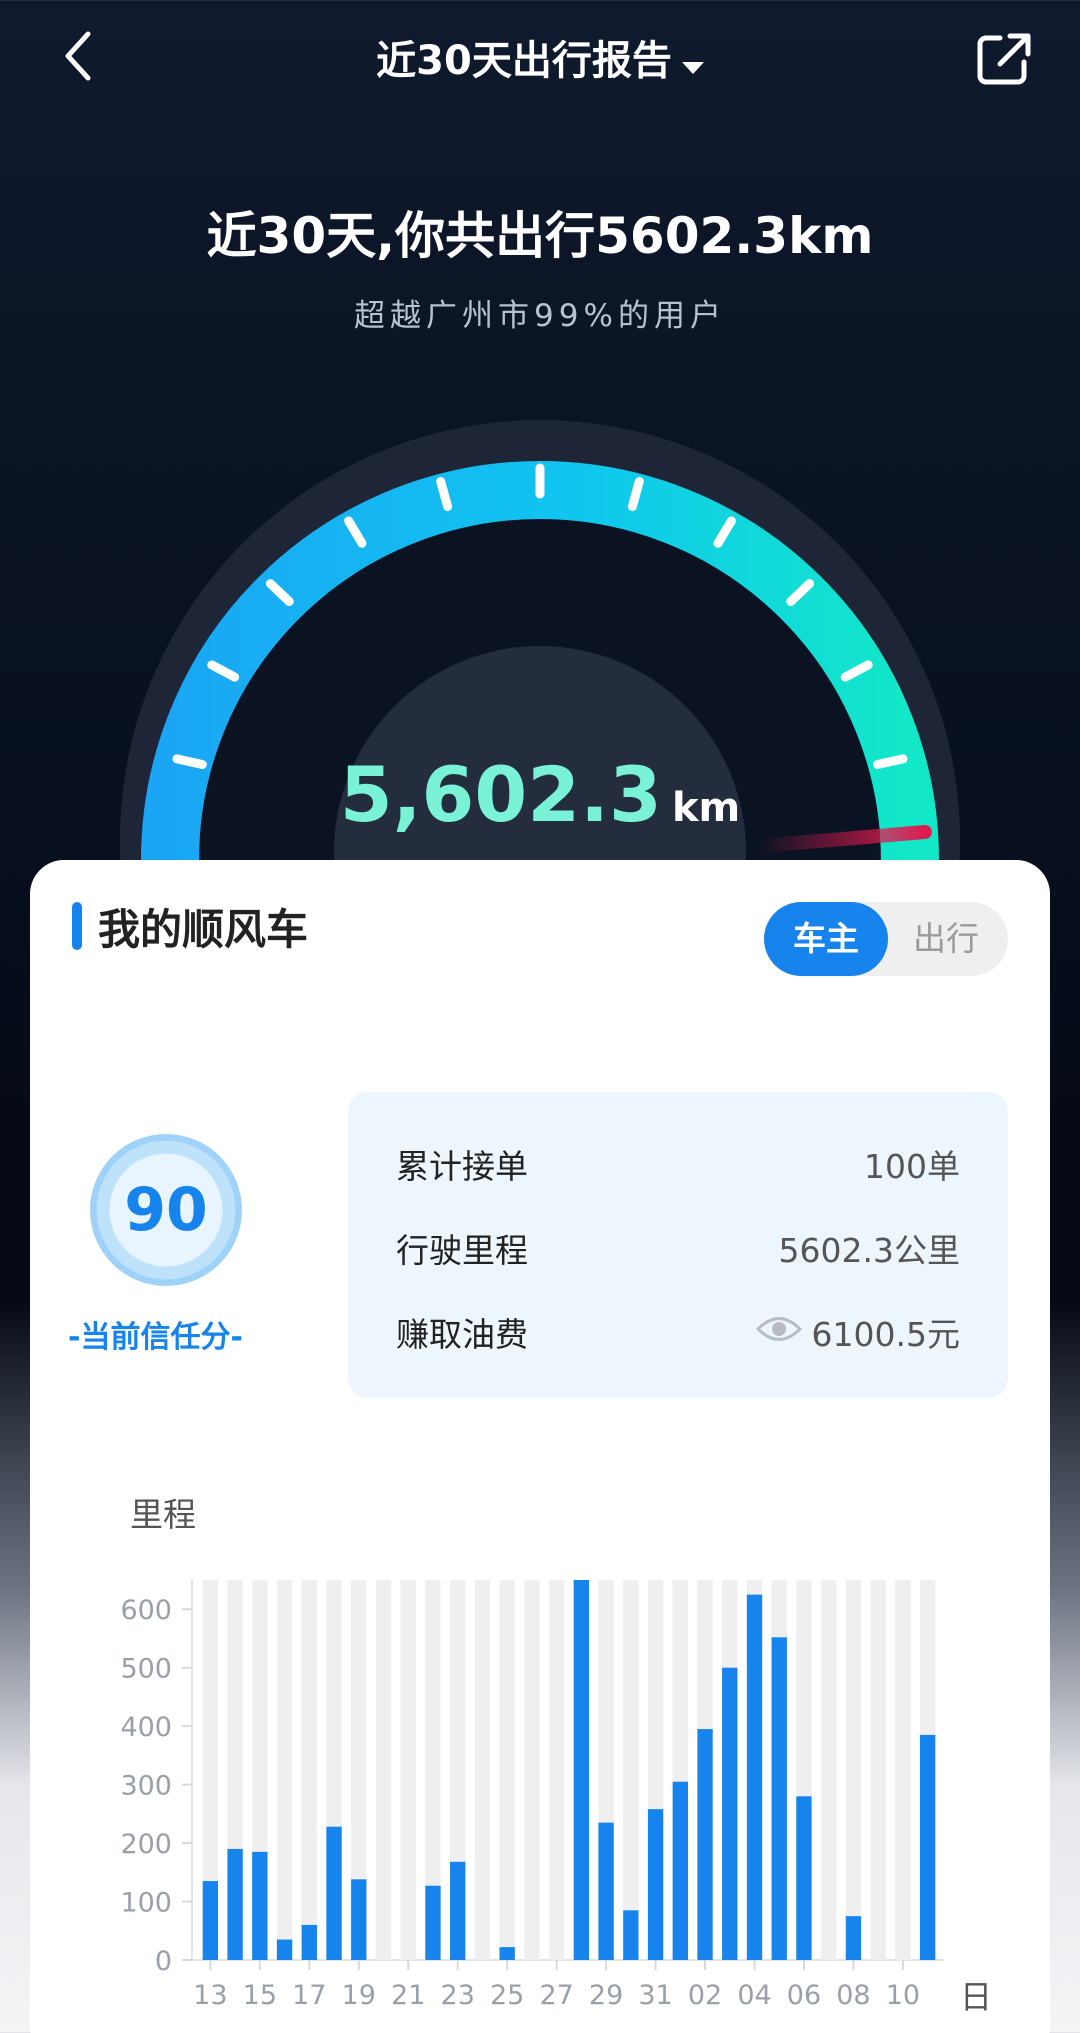 This screenshot has height=2033, width=1080. Describe the element at coordinates (210, 1995) in the screenshot. I see `x-tick-label: 13` at that location.